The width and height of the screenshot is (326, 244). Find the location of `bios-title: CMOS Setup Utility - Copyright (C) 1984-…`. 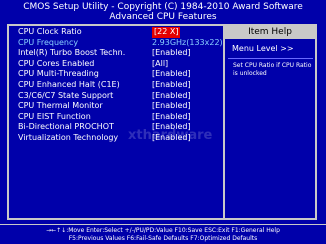

bios-title: CMOS Setup Utility - Copyright (C) 1984-… is located at coordinates (163, 7).